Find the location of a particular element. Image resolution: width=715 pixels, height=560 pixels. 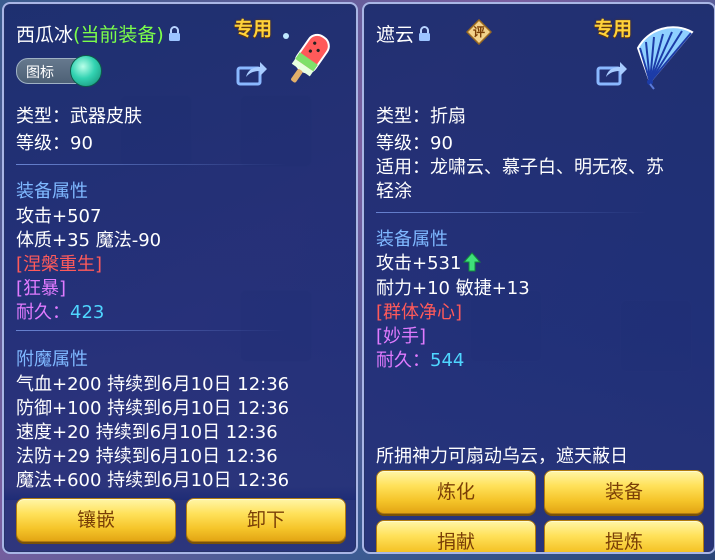

attr-line: 耐力+10 敏捷+13 is located at coordinates (453, 288).